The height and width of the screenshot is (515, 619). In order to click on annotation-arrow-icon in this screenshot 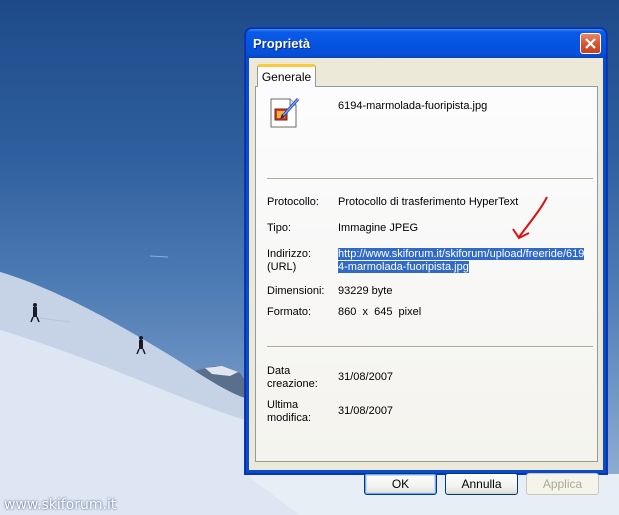, I will do `click(530, 218)`.